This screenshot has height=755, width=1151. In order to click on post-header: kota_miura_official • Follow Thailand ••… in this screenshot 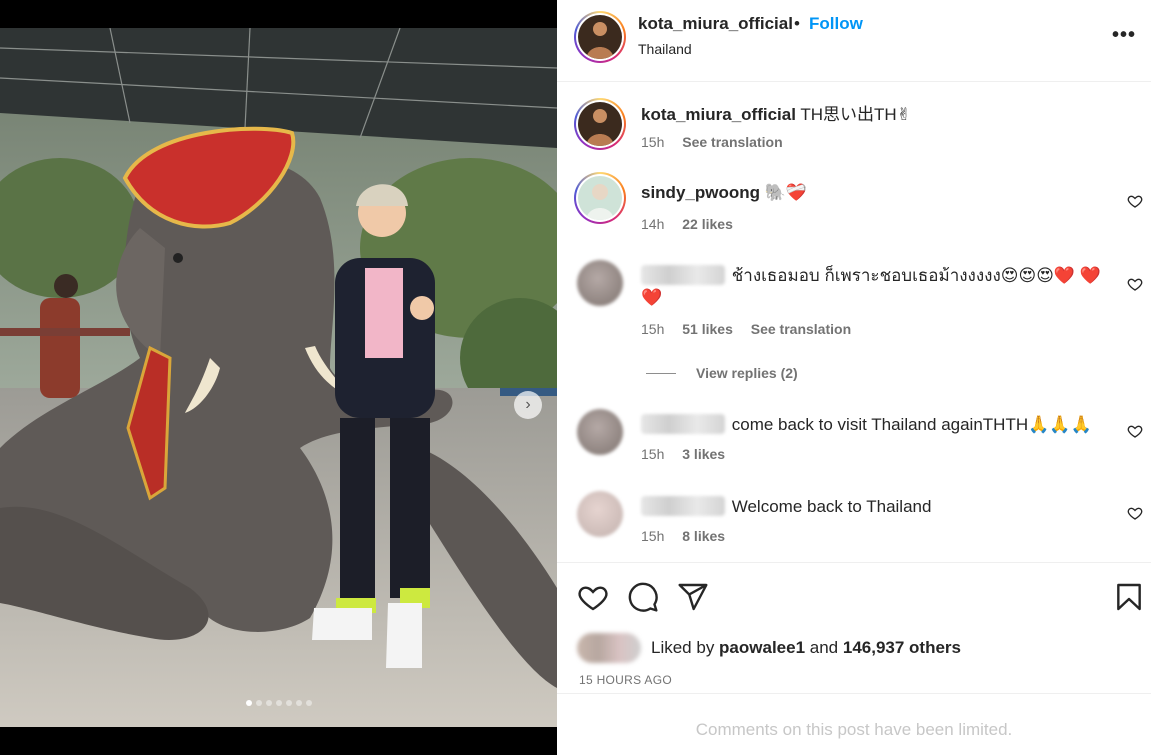, I will do `click(854, 41)`.